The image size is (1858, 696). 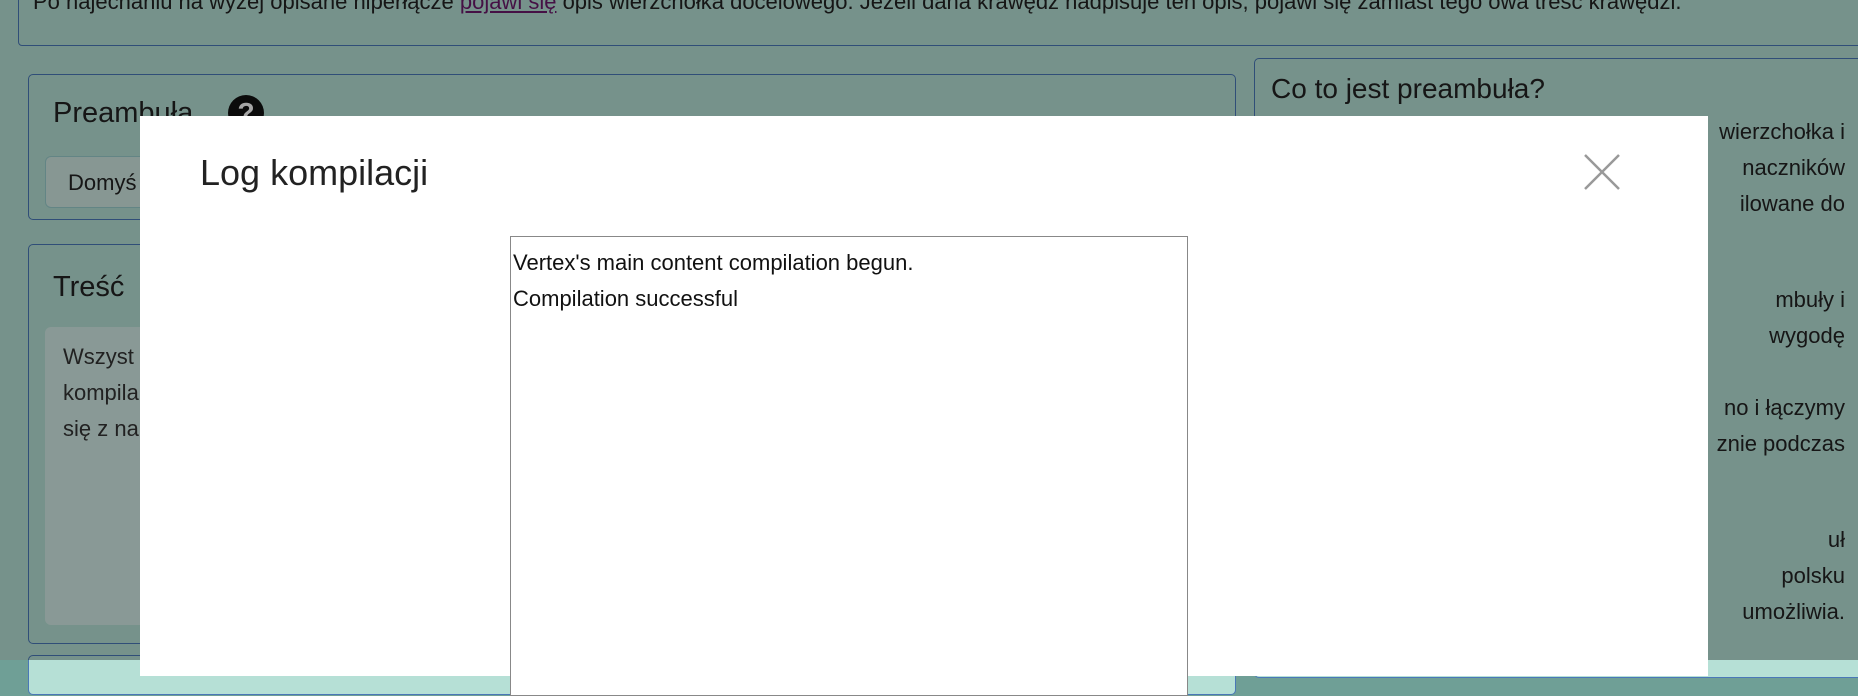 I want to click on close-button, so click(x=1602, y=172).